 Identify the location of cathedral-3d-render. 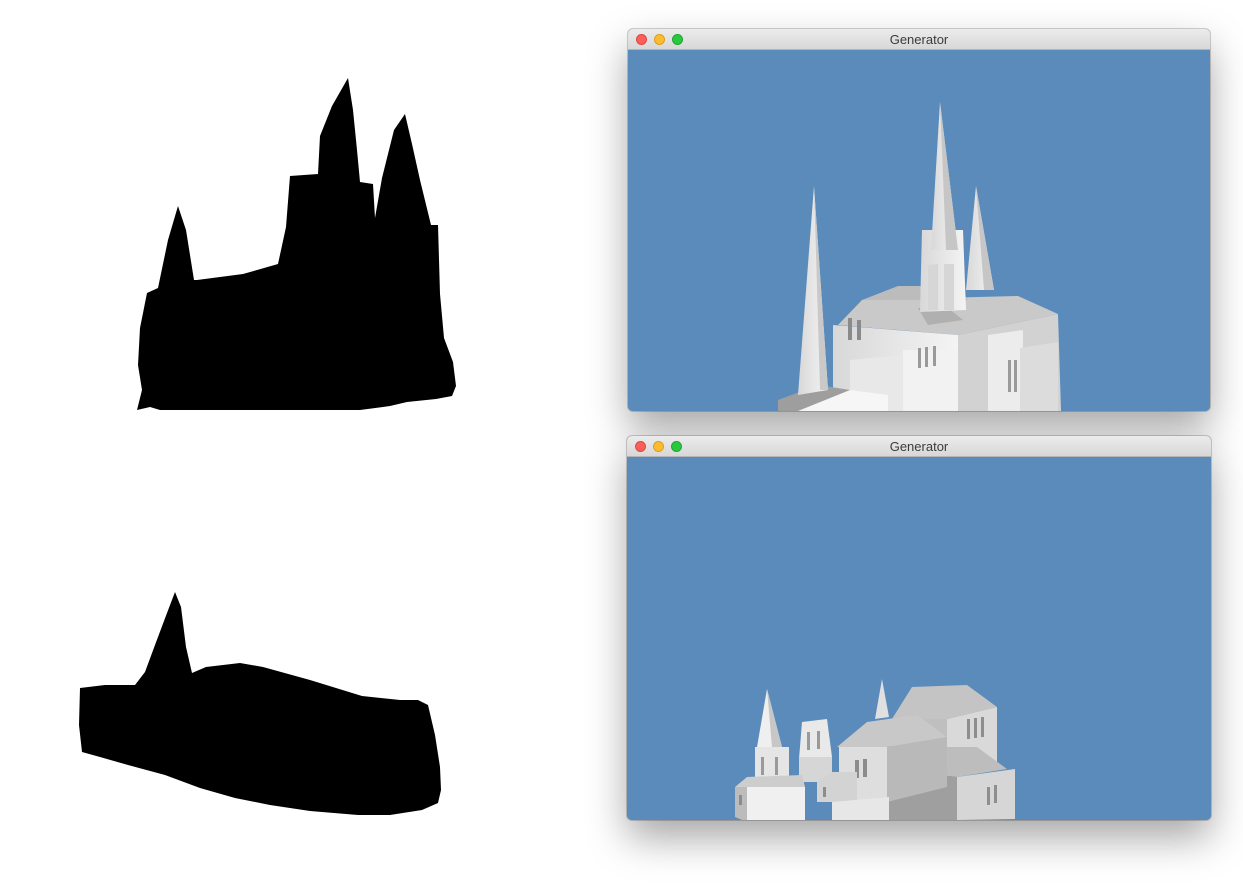
(919, 256).